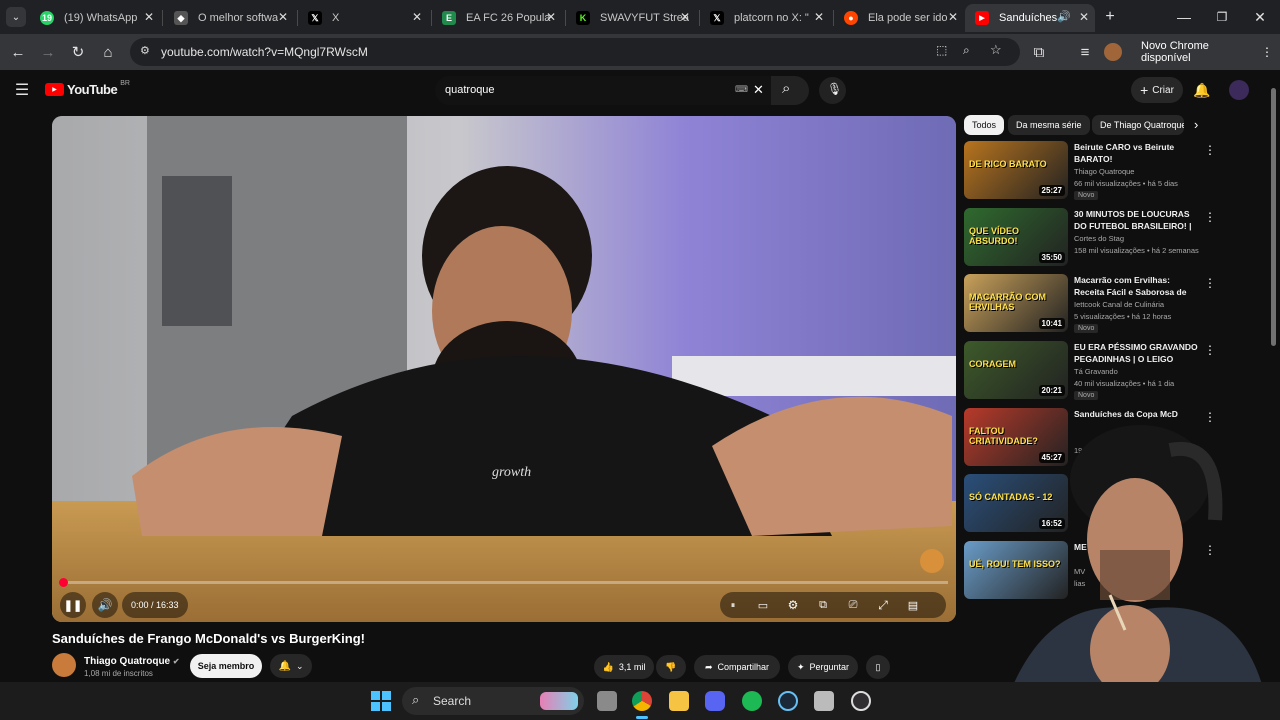  I want to click on video-thumbnail: QUE VÍDEO ABSURDO! 35:50, so click(1016, 237).